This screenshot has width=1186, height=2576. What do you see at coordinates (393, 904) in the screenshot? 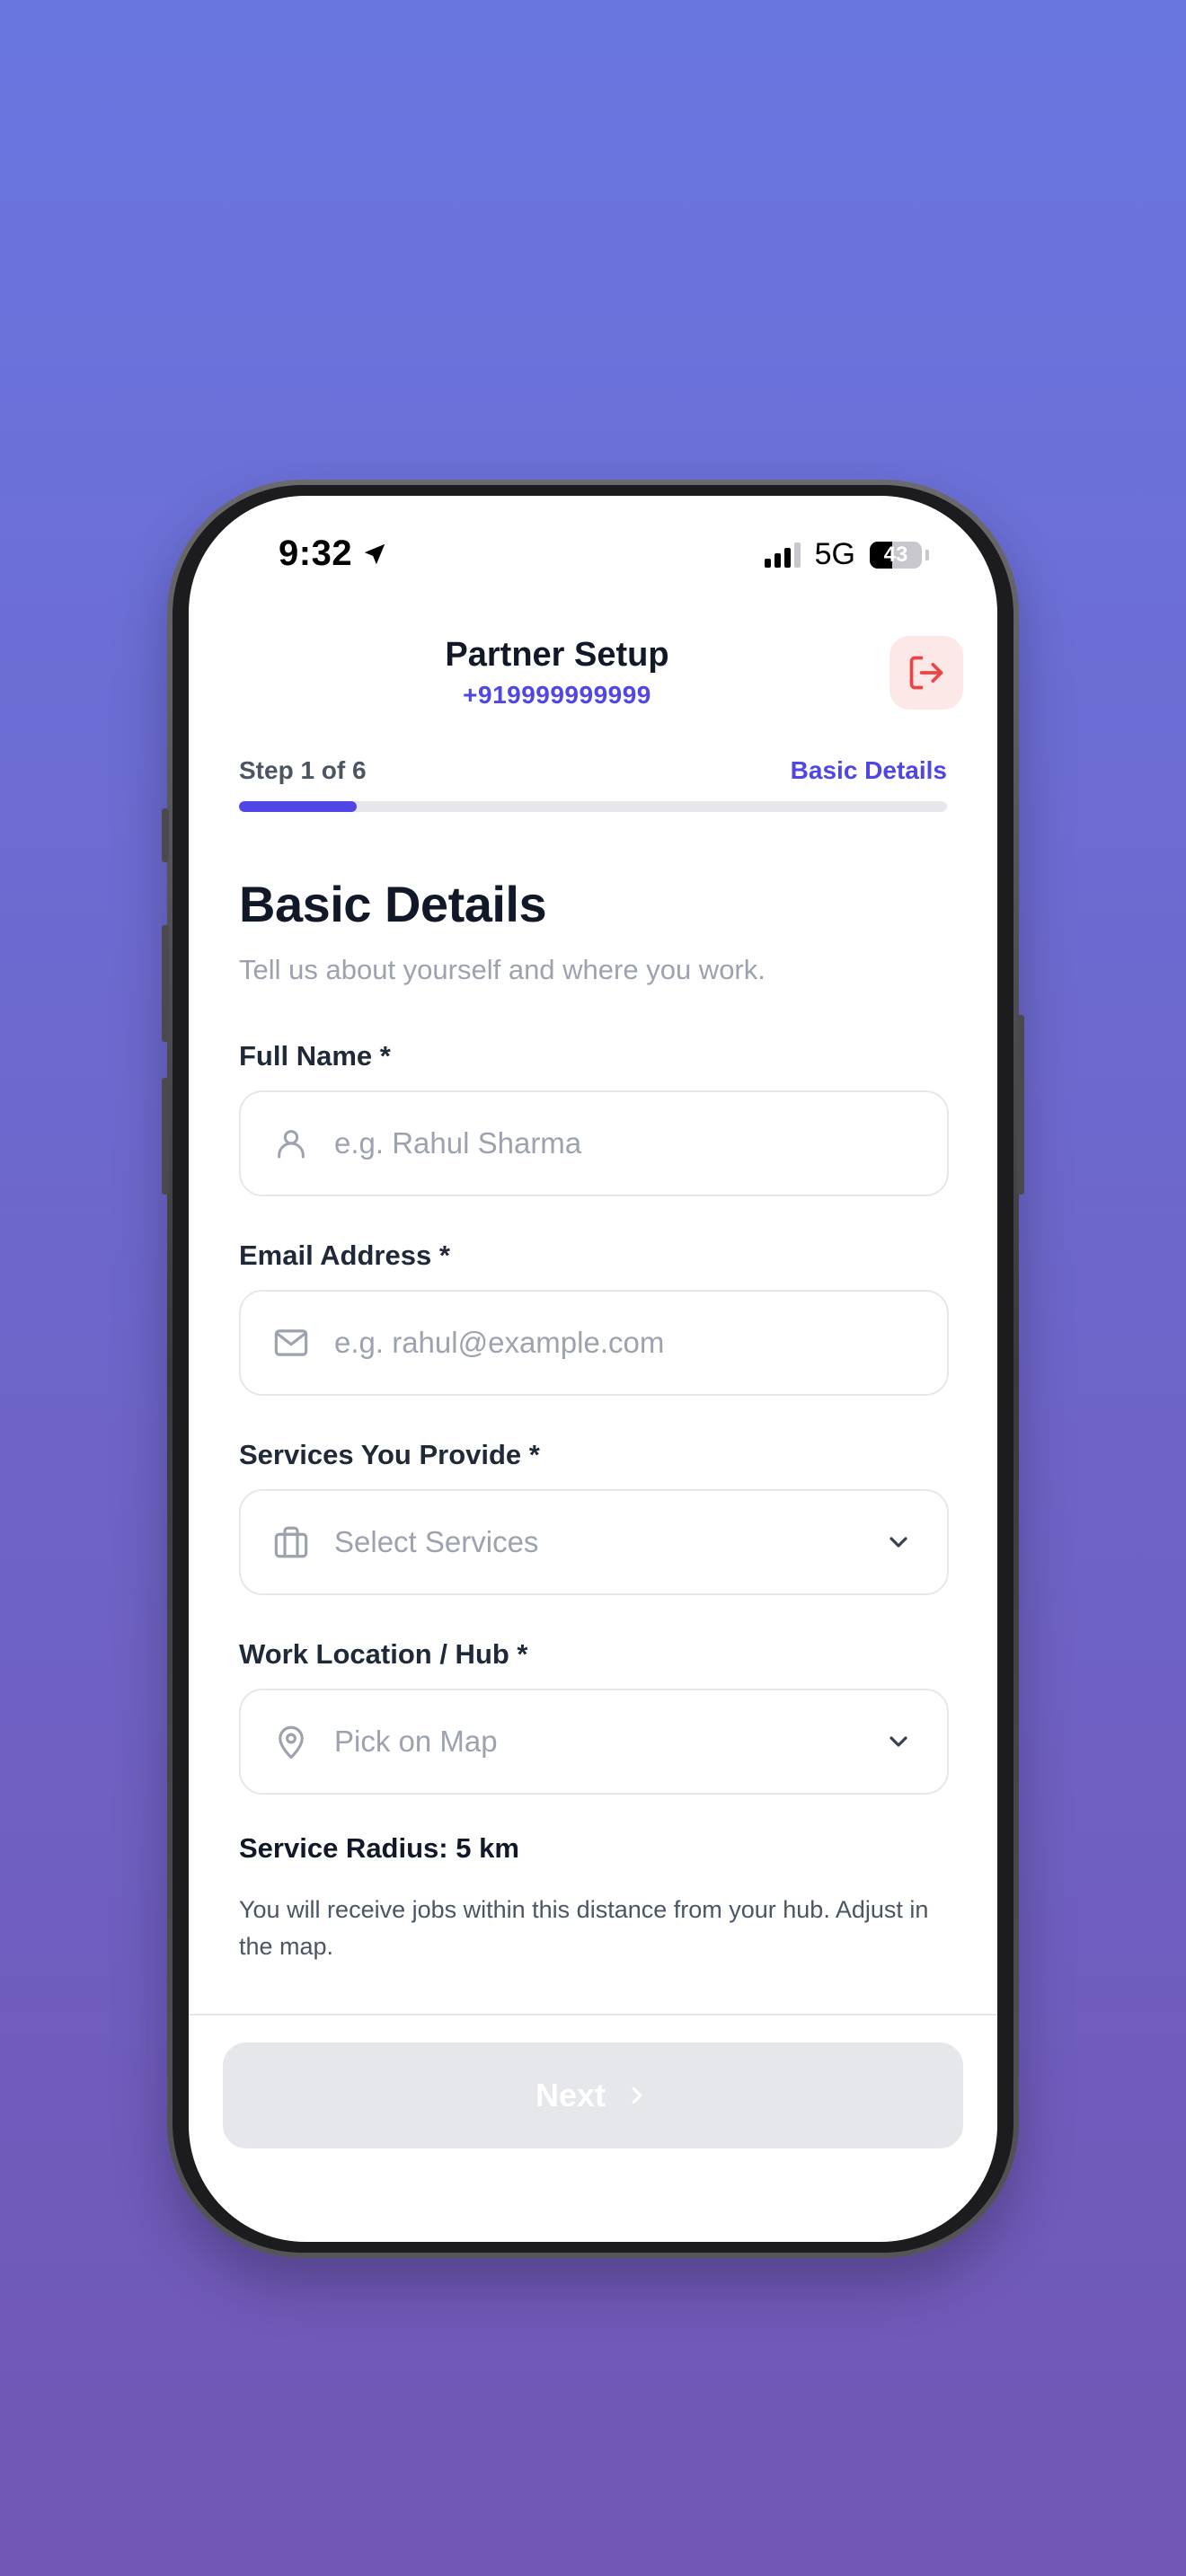
I see `page-title: Basic Details` at bounding box center [393, 904].